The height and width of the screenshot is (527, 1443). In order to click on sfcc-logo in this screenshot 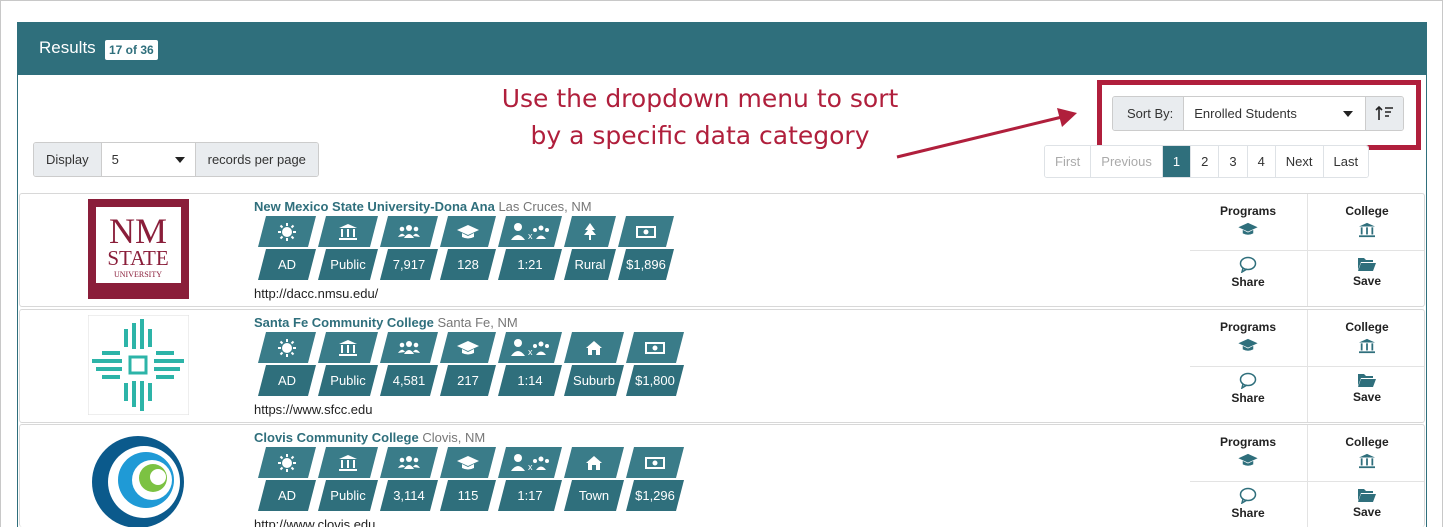, I will do `click(138, 365)`.